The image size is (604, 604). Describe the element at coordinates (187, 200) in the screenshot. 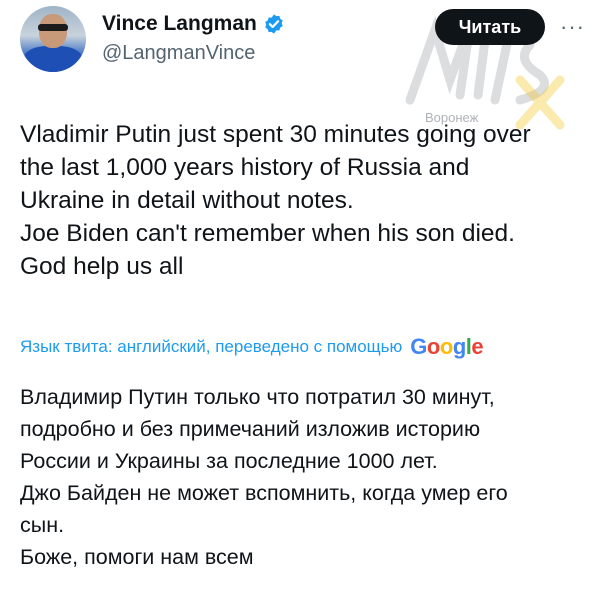

I see `tweet-line: Ukraine in detail without notes.` at that location.